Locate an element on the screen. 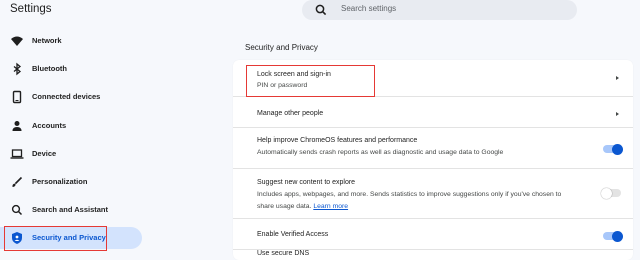  sidebar-item-label: Accounts is located at coordinates (49, 125).